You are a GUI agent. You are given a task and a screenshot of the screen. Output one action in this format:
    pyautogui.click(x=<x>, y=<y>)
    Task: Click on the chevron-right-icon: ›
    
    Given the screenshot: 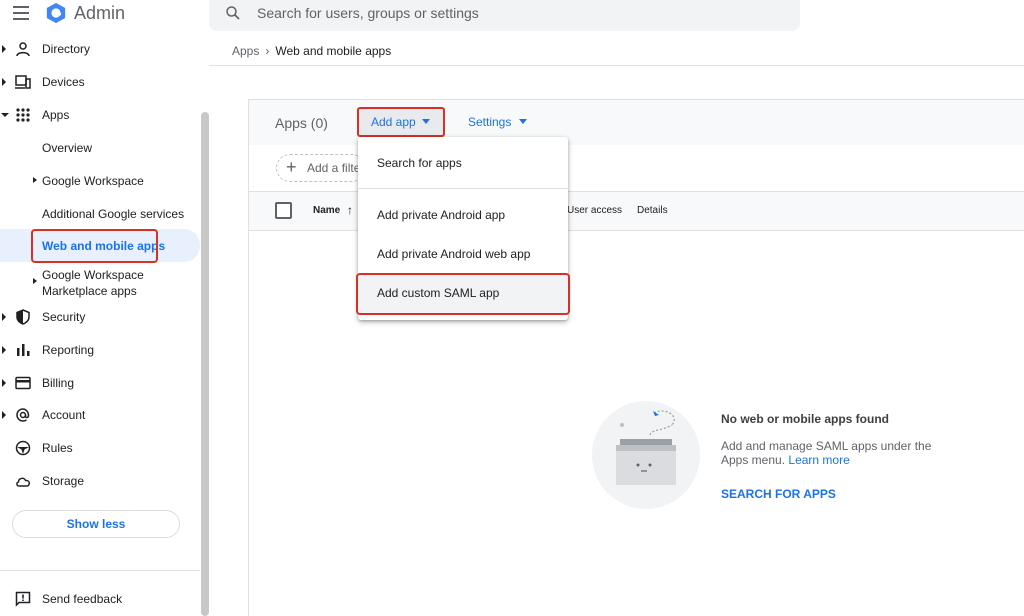 What is the action you would take?
    pyautogui.click(x=267, y=51)
    